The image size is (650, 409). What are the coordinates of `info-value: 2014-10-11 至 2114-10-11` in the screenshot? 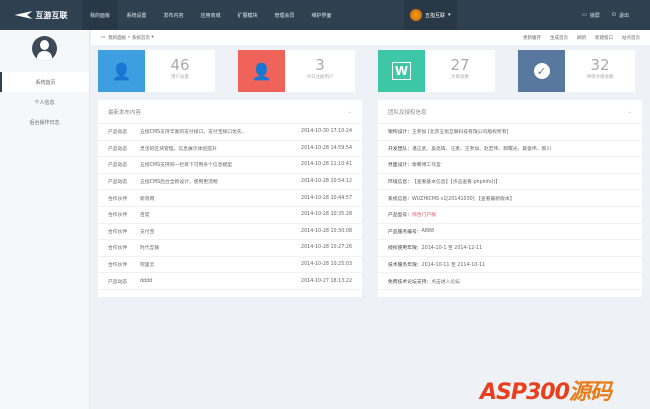 It's located at (453, 266).